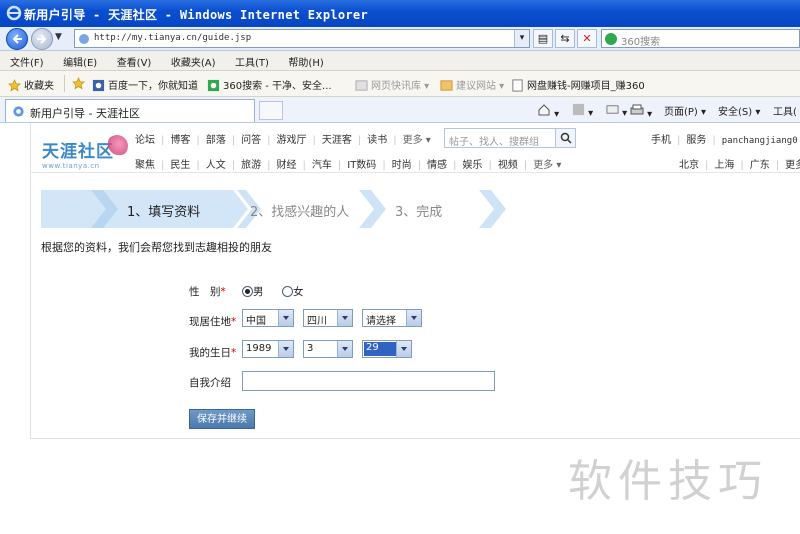 The image size is (800, 534). I want to click on home-icon, so click(544, 110).